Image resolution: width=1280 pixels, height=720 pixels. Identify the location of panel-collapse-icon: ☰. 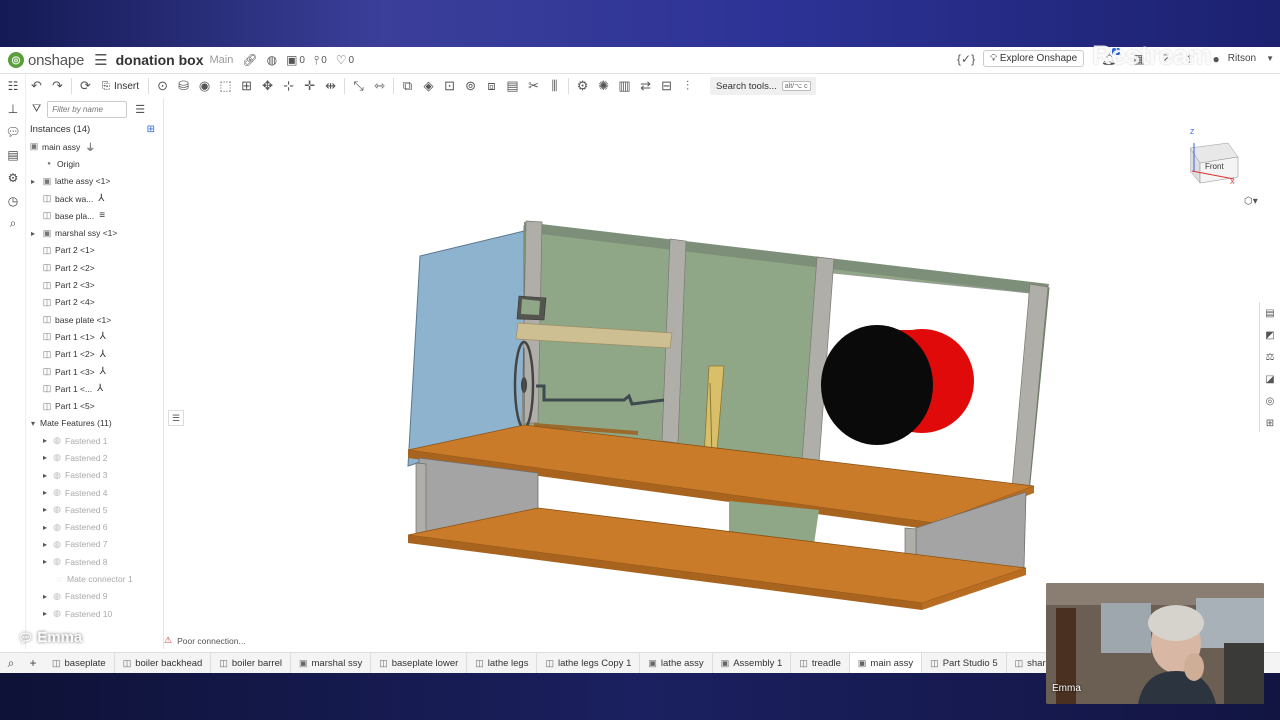
(176, 418).